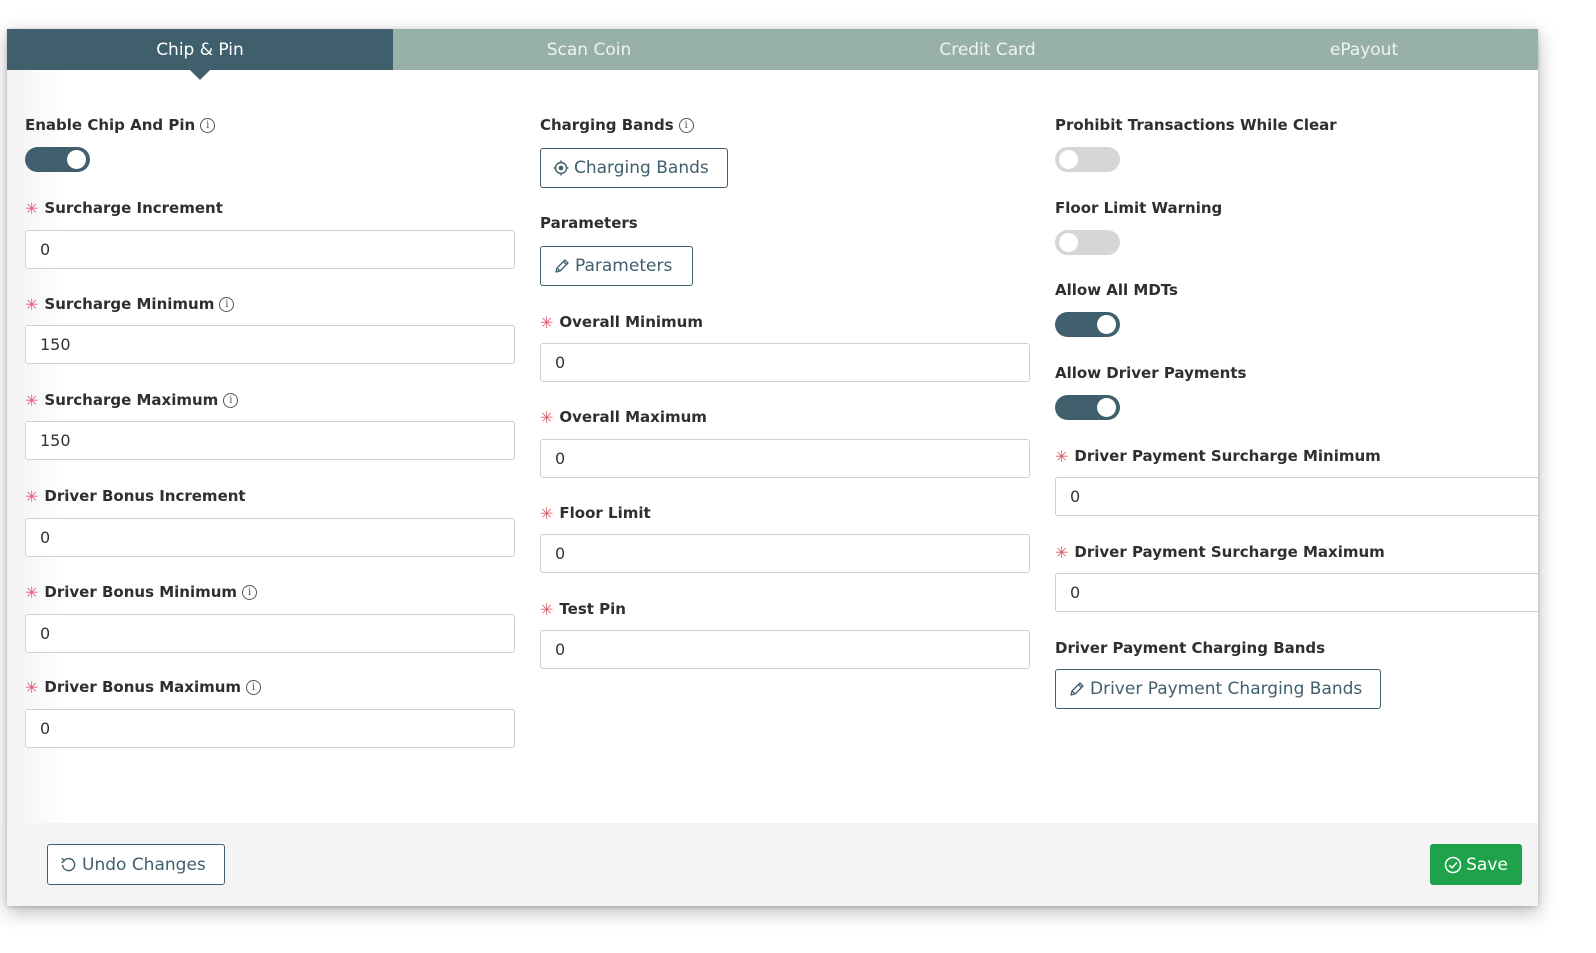 The image size is (1596, 953). I want to click on surcharge-minimum-input, so click(270, 344).